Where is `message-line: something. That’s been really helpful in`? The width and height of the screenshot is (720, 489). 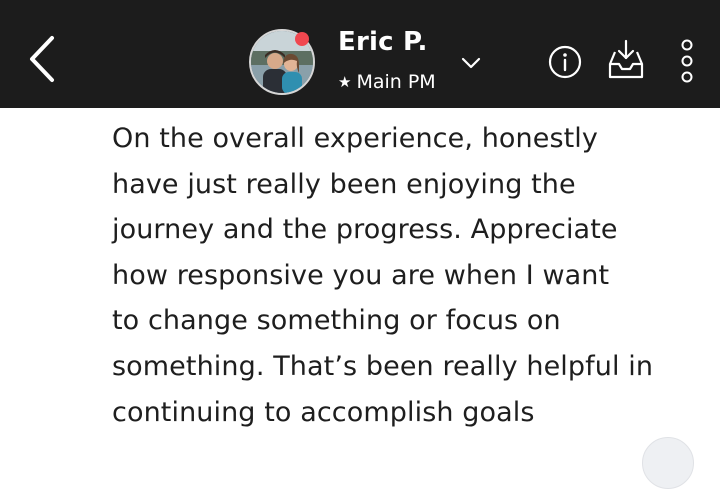
message-line: something. That’s been really helpful in is located at coordinates (383, 366).